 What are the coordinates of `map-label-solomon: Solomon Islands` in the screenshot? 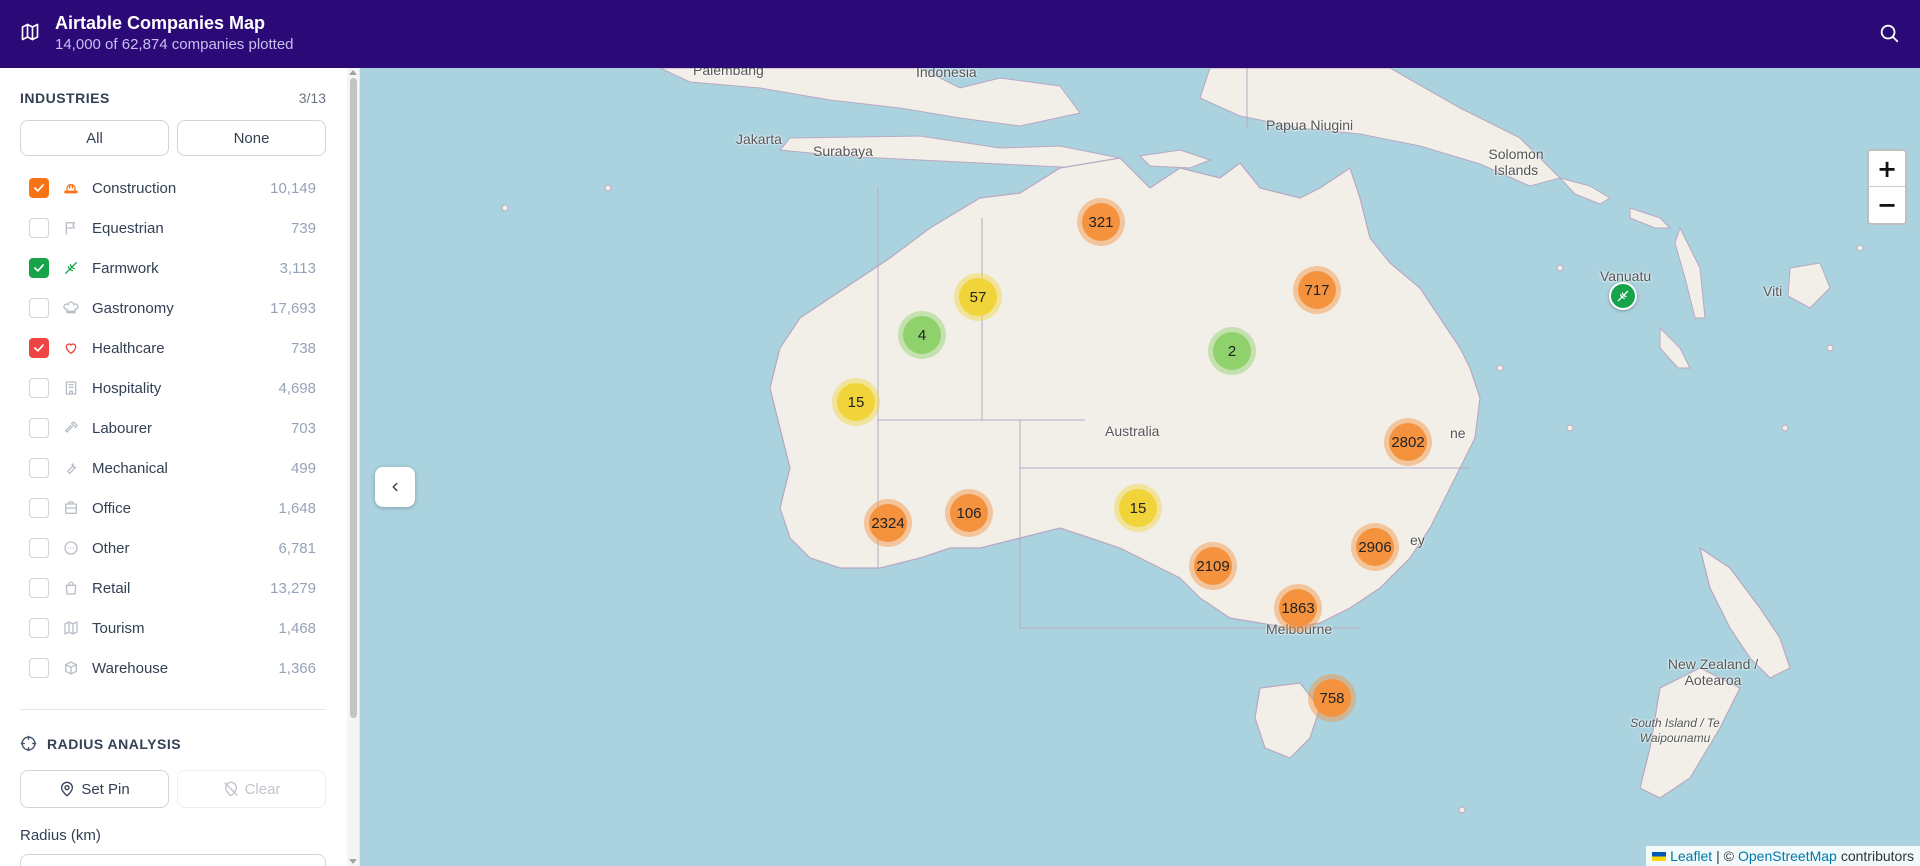 It's located at (1516, 162).